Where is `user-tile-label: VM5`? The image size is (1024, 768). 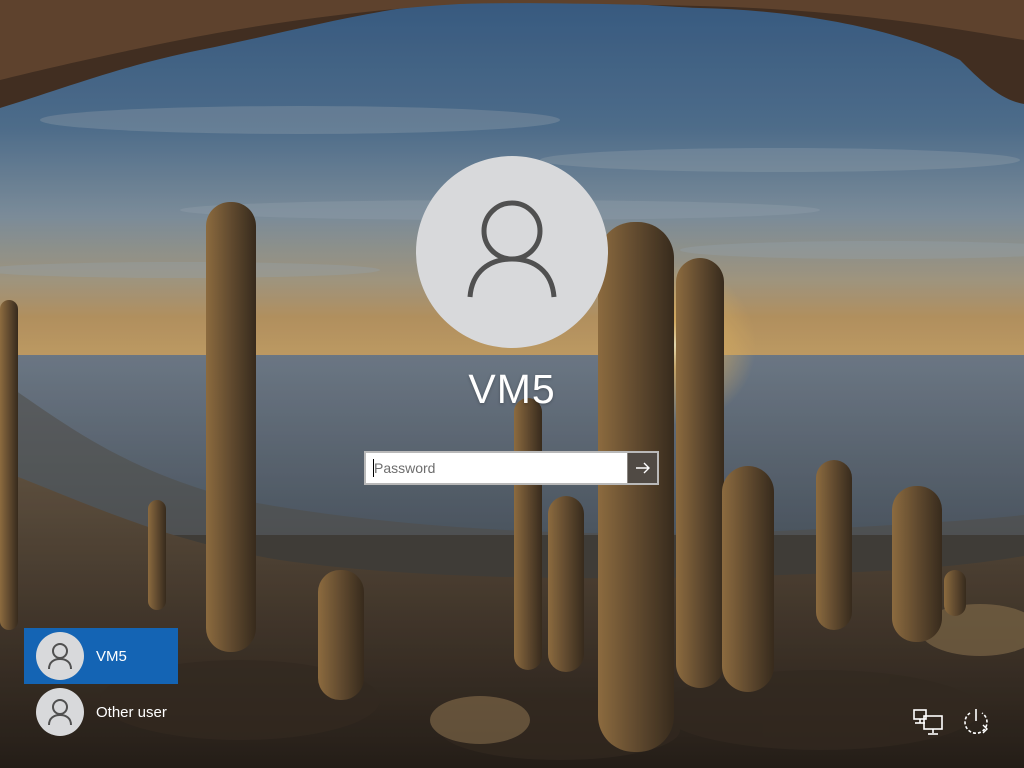
user-tile-label: VM5 is located at coordinates (111, 656).